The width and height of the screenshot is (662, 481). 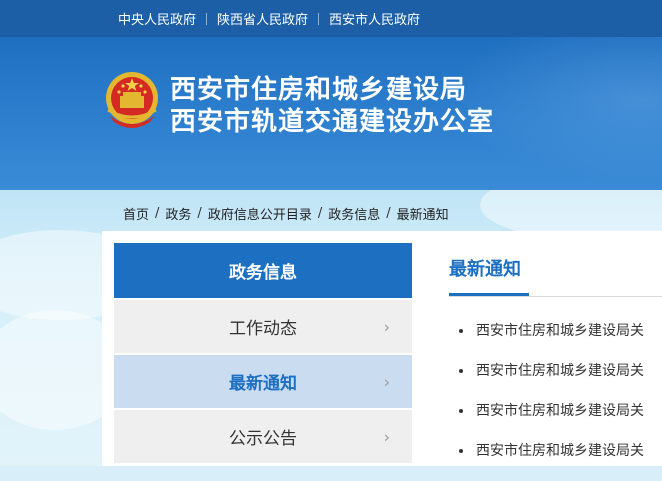 I want to click on site-title-line1: 西安市住房和城乡建设局, so click(x=319, y=90).